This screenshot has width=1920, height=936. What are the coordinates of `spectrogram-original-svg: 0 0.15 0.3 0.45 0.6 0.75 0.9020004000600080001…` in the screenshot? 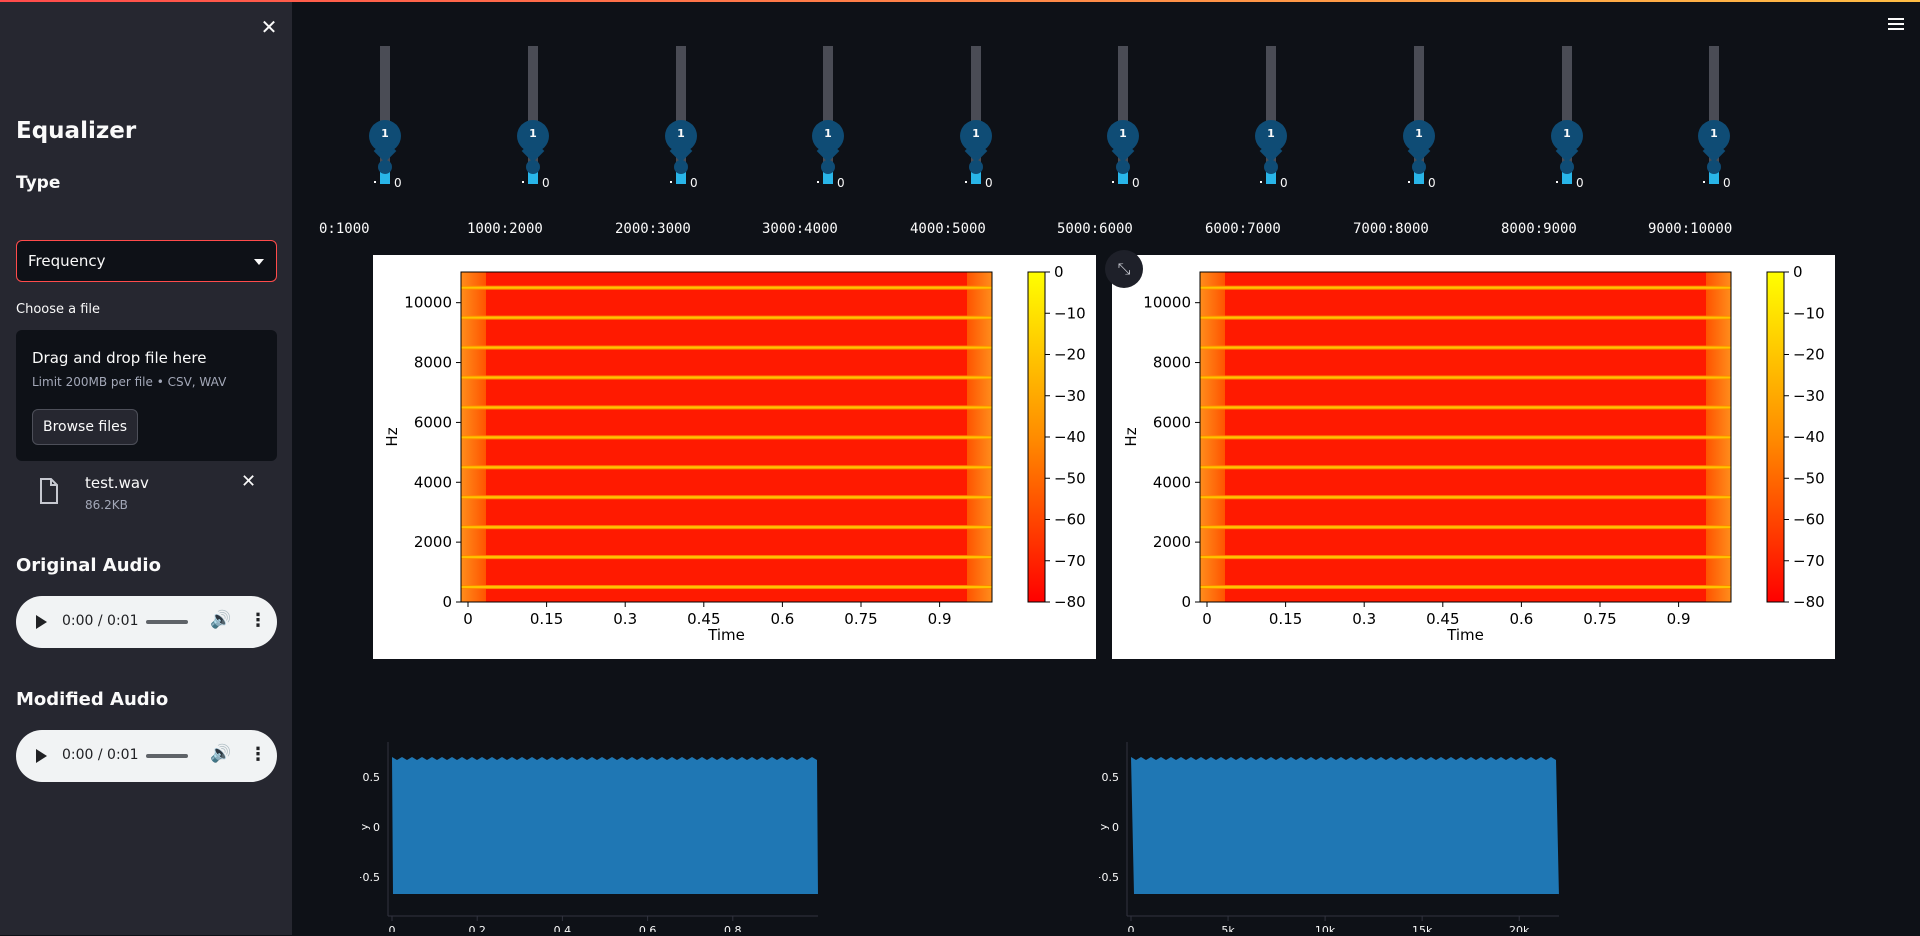 It's located at (734, 453).